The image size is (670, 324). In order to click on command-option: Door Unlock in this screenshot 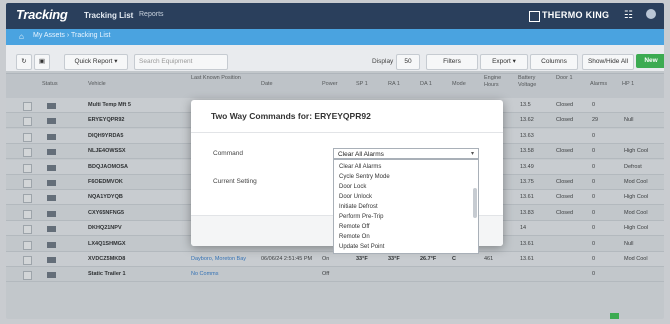, I will do `click(355, 197)`.